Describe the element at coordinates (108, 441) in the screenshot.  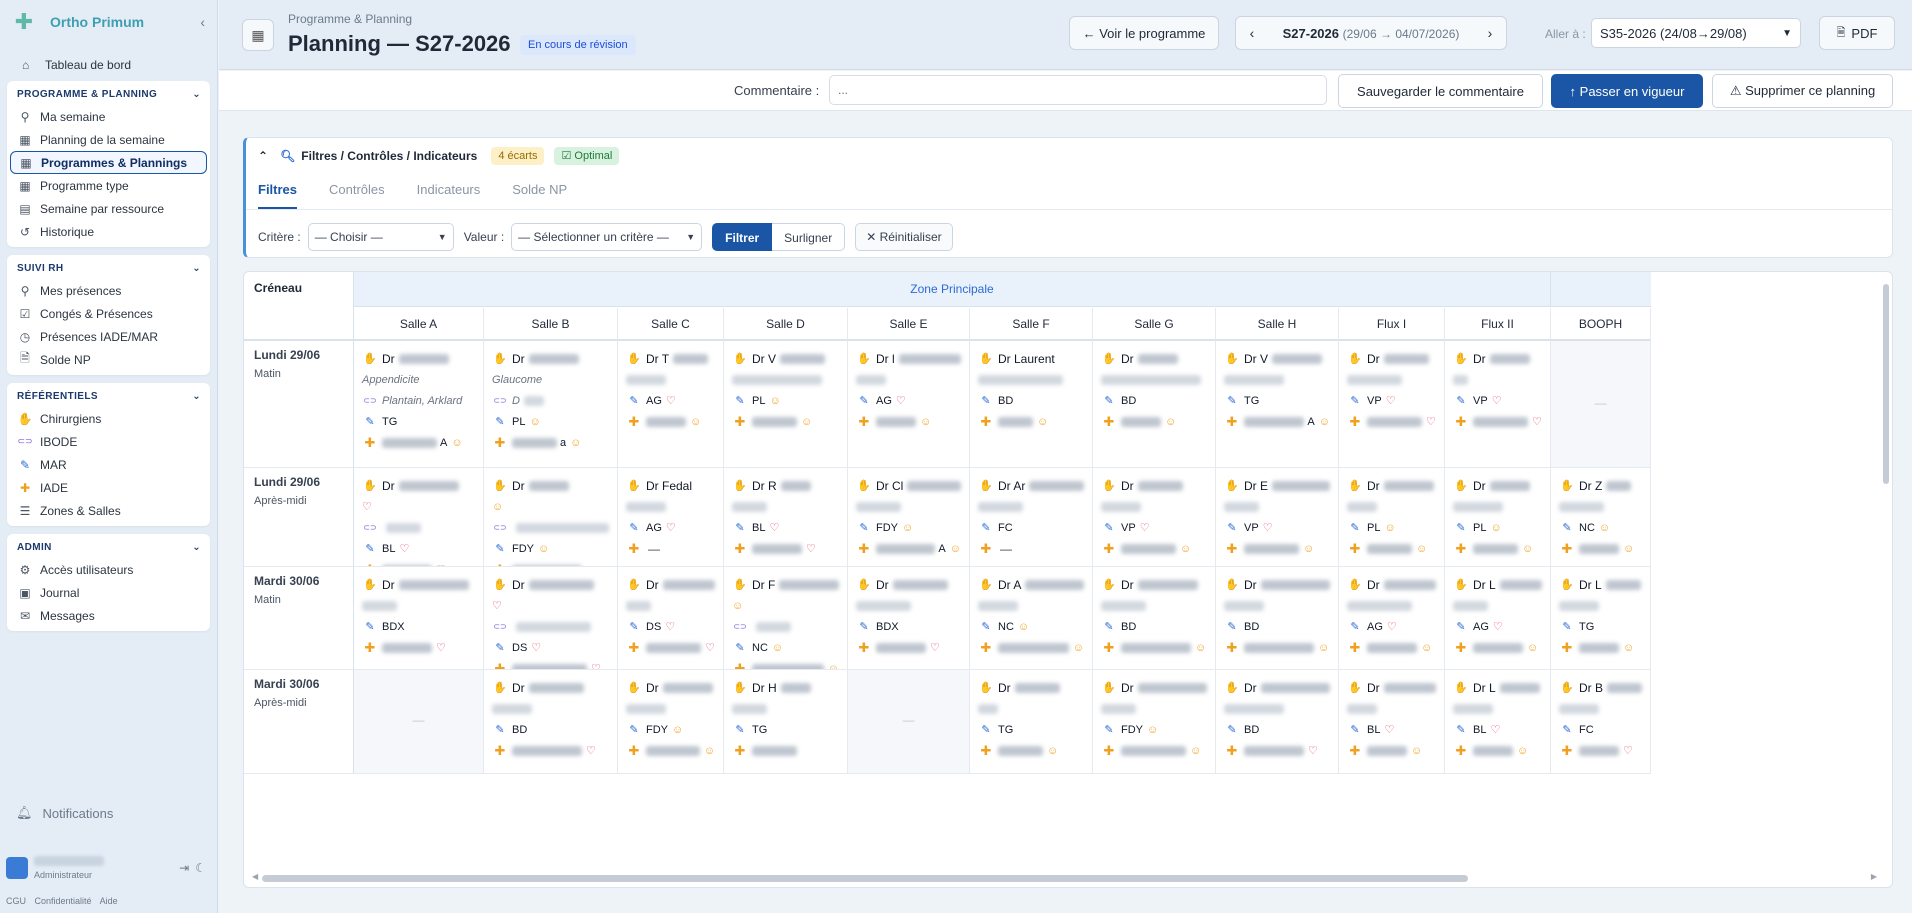
I see `sidebar-item-ibode: ⊂⊃ IBODE` at that location.